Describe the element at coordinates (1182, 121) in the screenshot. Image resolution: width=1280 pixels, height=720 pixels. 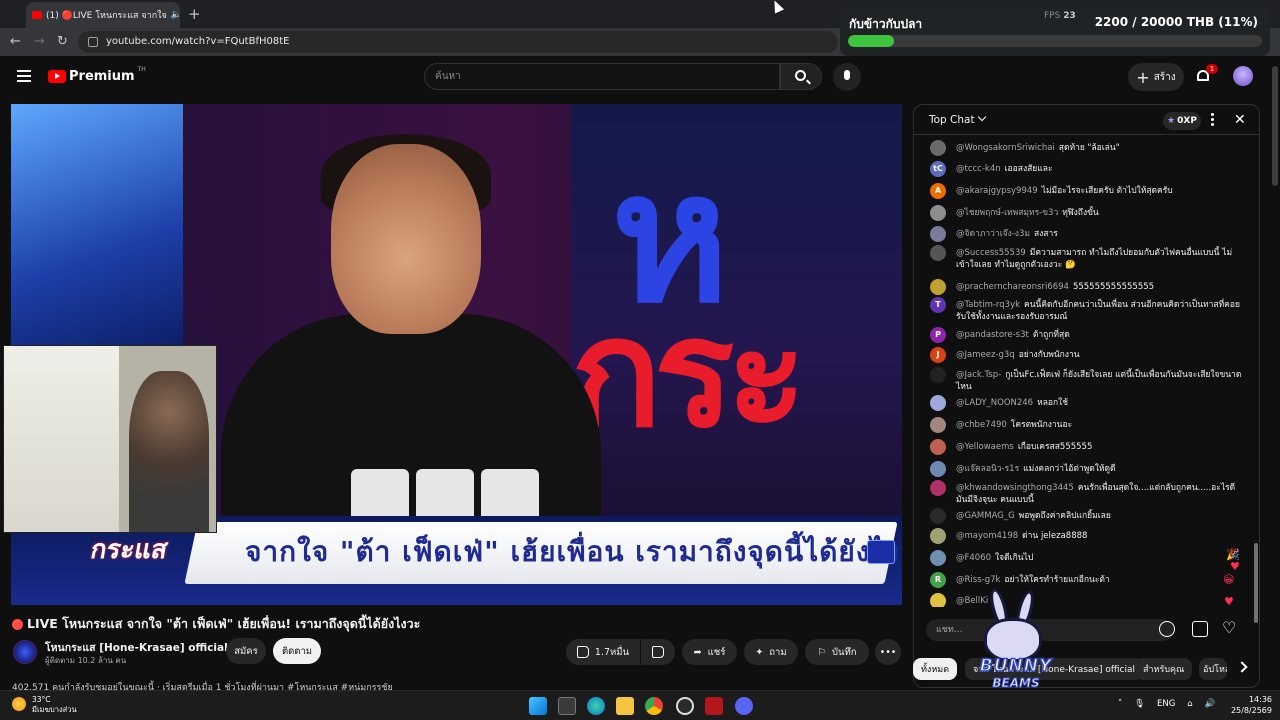
I see `xp-badge: ★ 0XP` at that location.